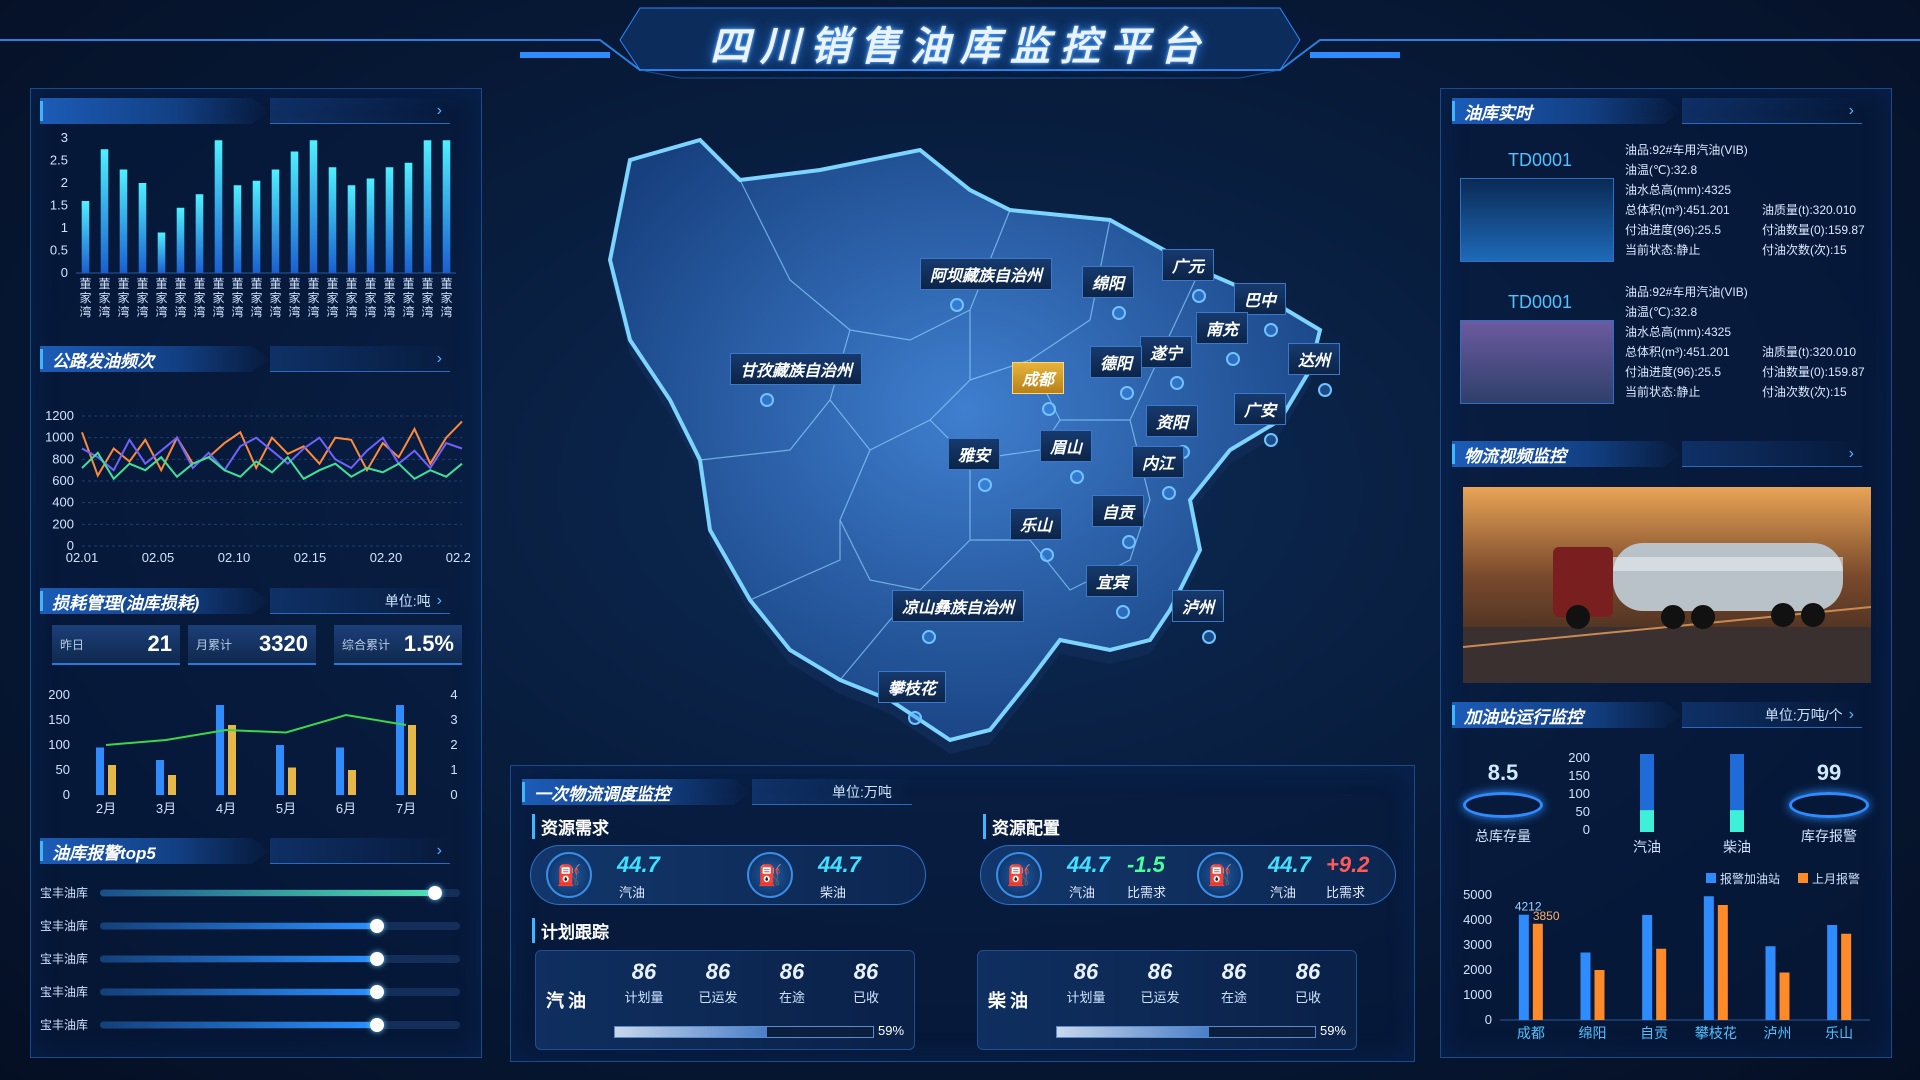  I want to click on ring-icon, so click(1829, 805).